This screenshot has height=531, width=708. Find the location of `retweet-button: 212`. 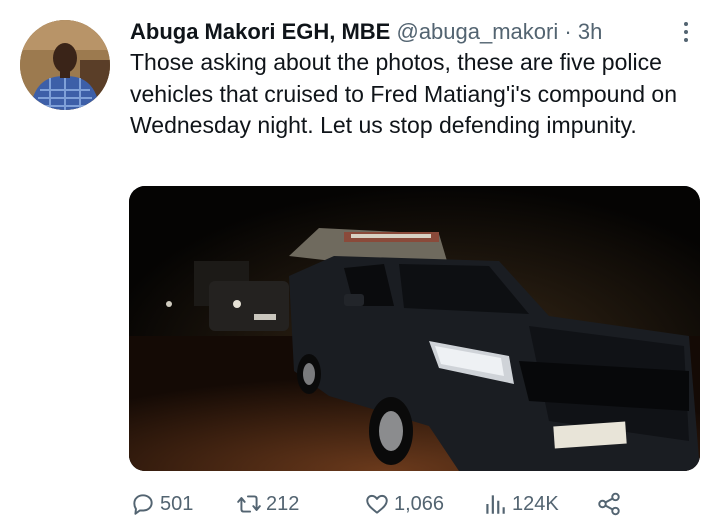

retweet-button: 212 is located at coordinates (267, 504).